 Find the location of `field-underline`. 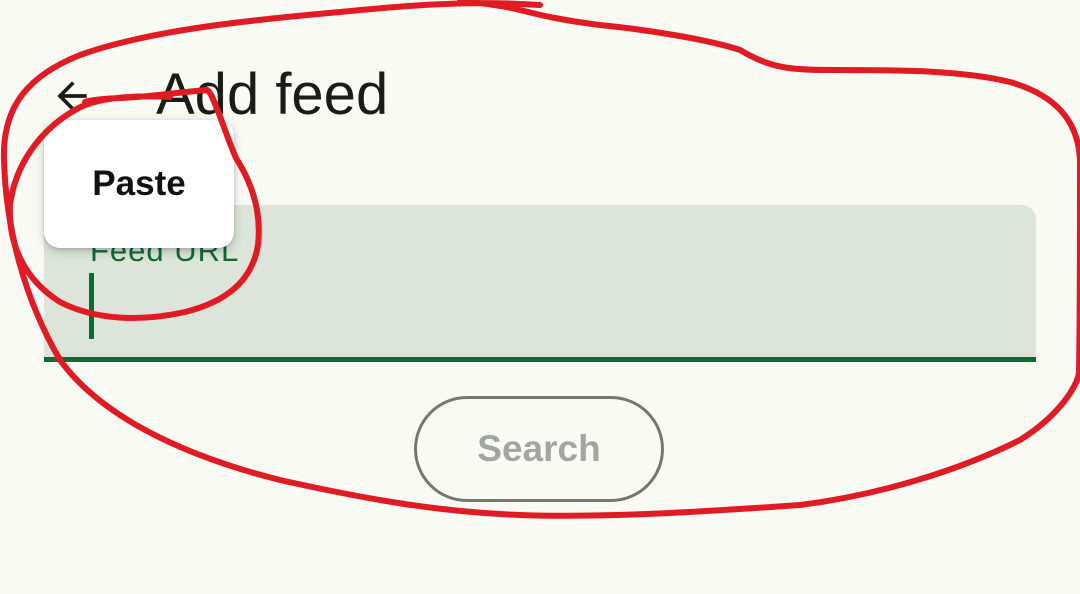

field-underline is located at coordinates (540, 359).